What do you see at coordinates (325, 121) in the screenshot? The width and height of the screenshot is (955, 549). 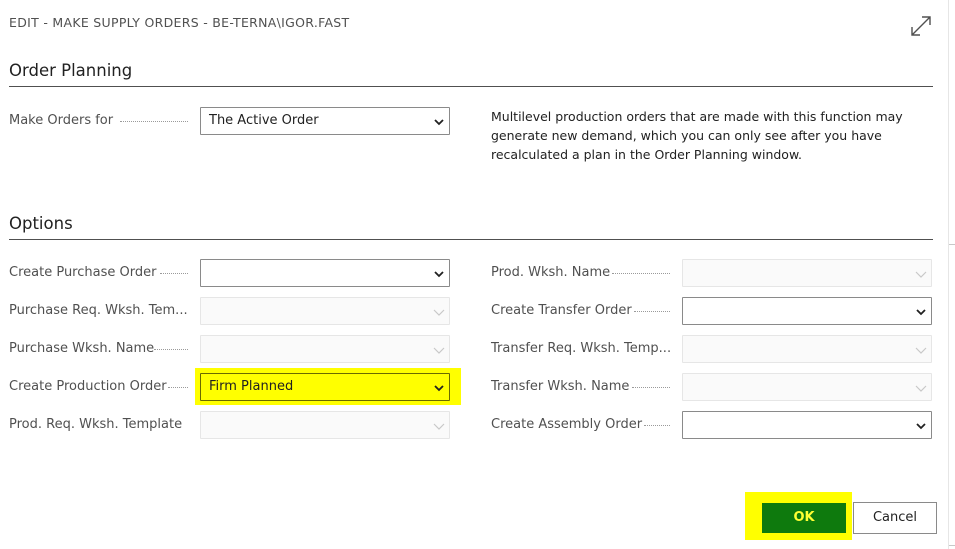 I see `make-orders-for-select: The Active Order` at bounding box center [325, 121].